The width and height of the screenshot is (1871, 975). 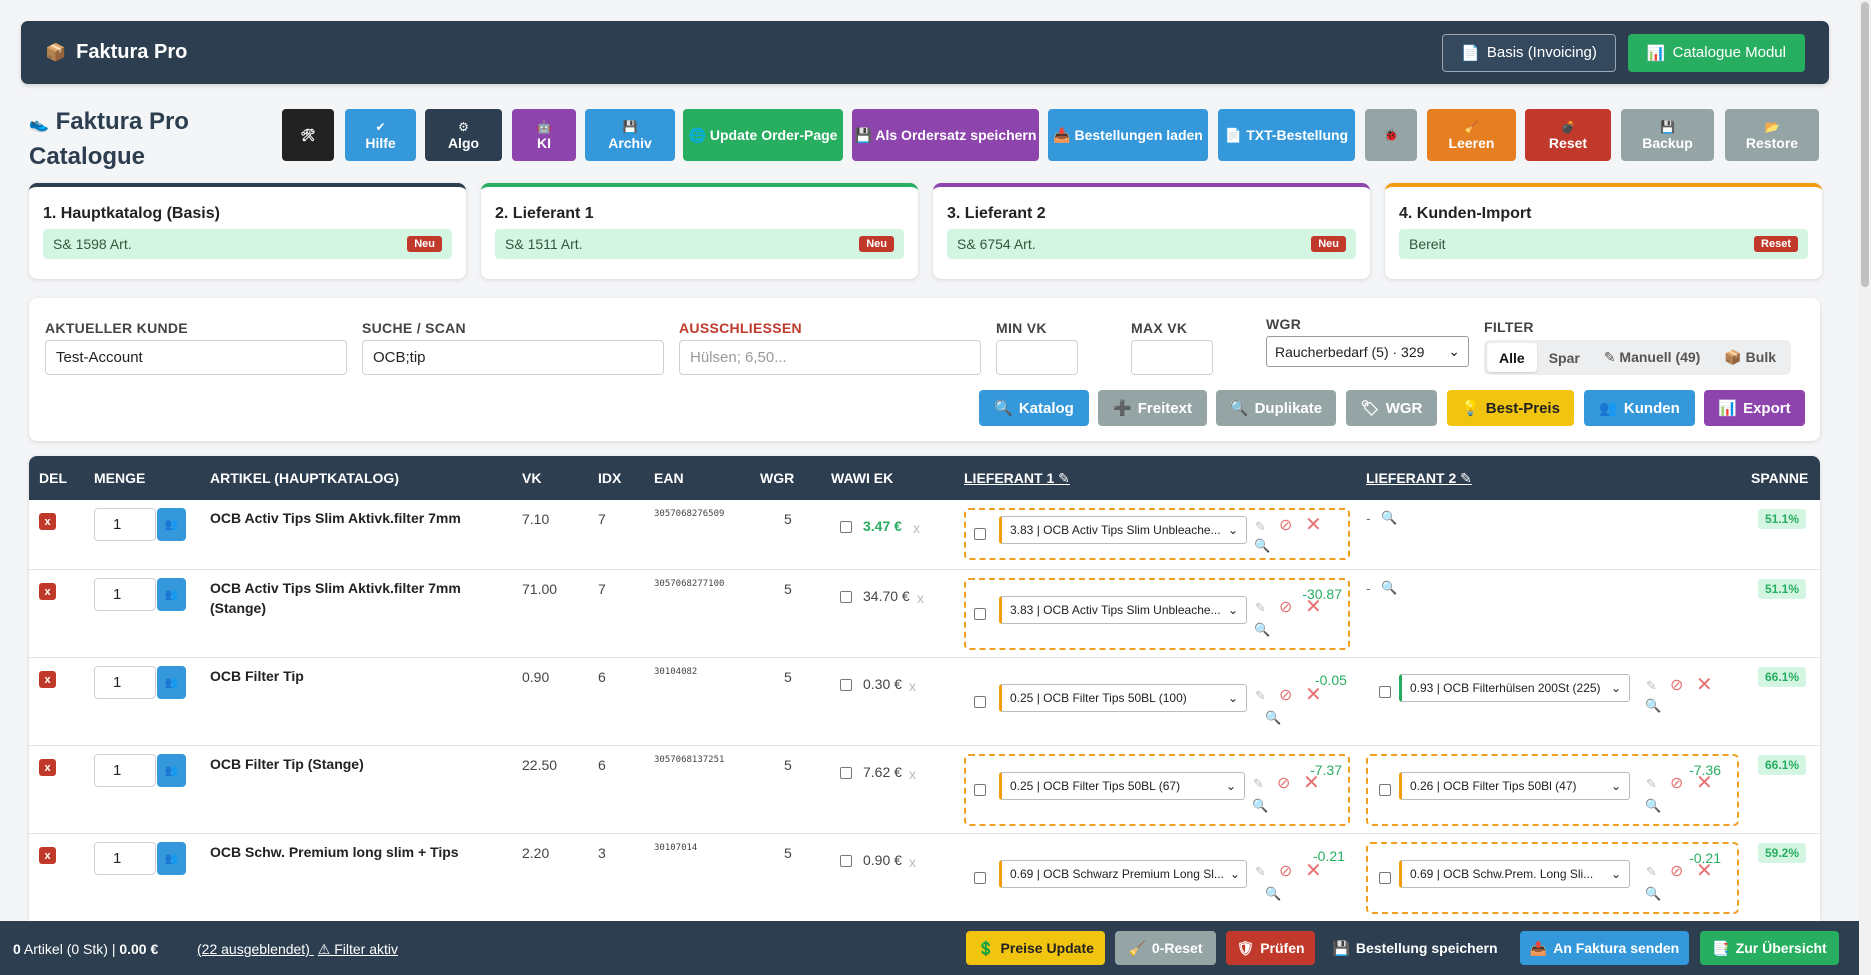 What do you see at coordinates (1152, 408) in the screenshot?
I see `freetext-button: ➕ Freitext` at bounding box center [1152, 408].